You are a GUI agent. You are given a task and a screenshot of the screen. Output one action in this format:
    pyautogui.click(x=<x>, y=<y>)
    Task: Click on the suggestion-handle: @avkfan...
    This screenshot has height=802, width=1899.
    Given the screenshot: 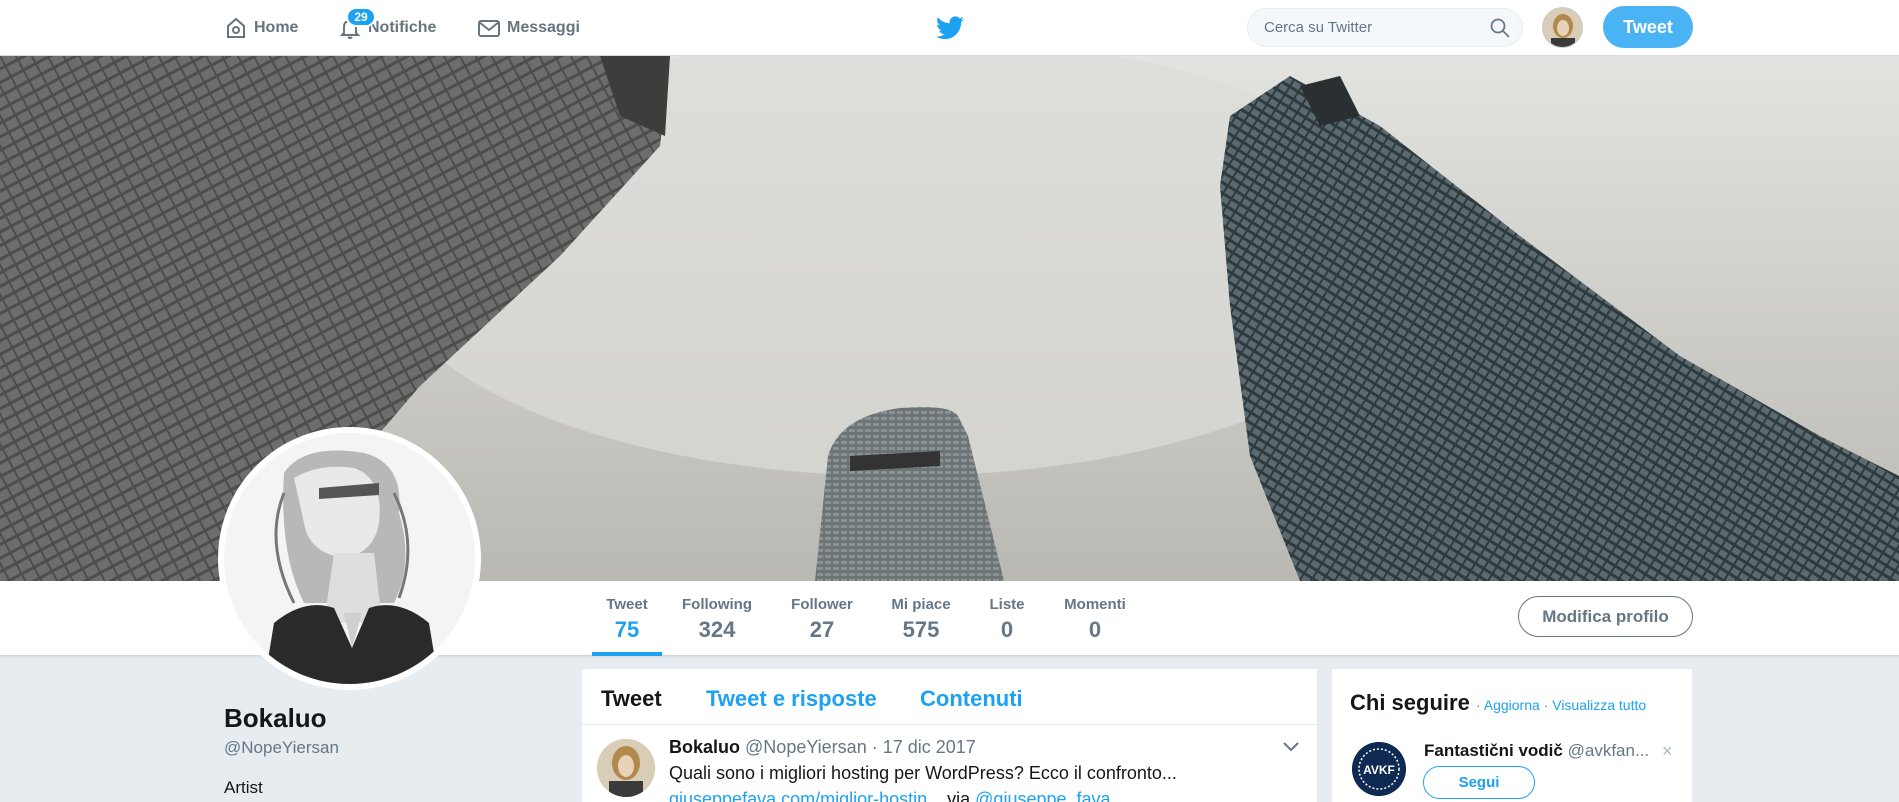 What is the action you would take?
    pyautogui.click(x=1608, y=750)
    